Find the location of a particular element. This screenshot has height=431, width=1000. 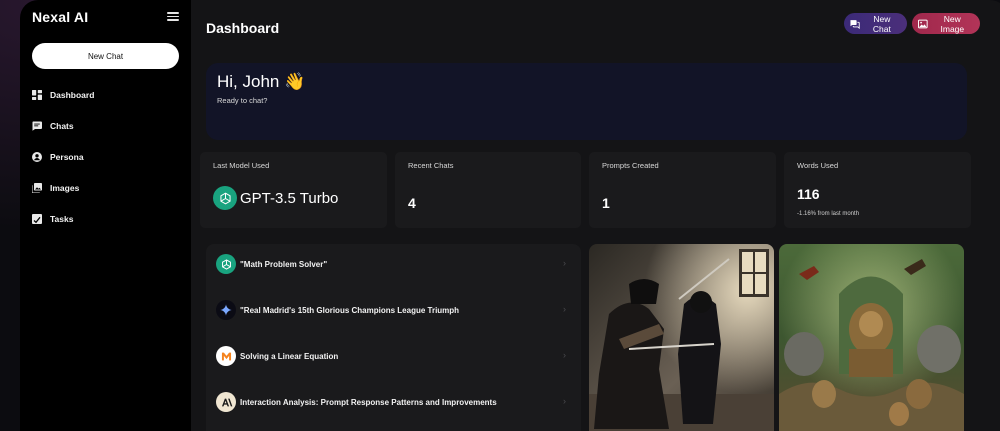

sidebar-item-chats: Chats is located at coordinates (105, 125).